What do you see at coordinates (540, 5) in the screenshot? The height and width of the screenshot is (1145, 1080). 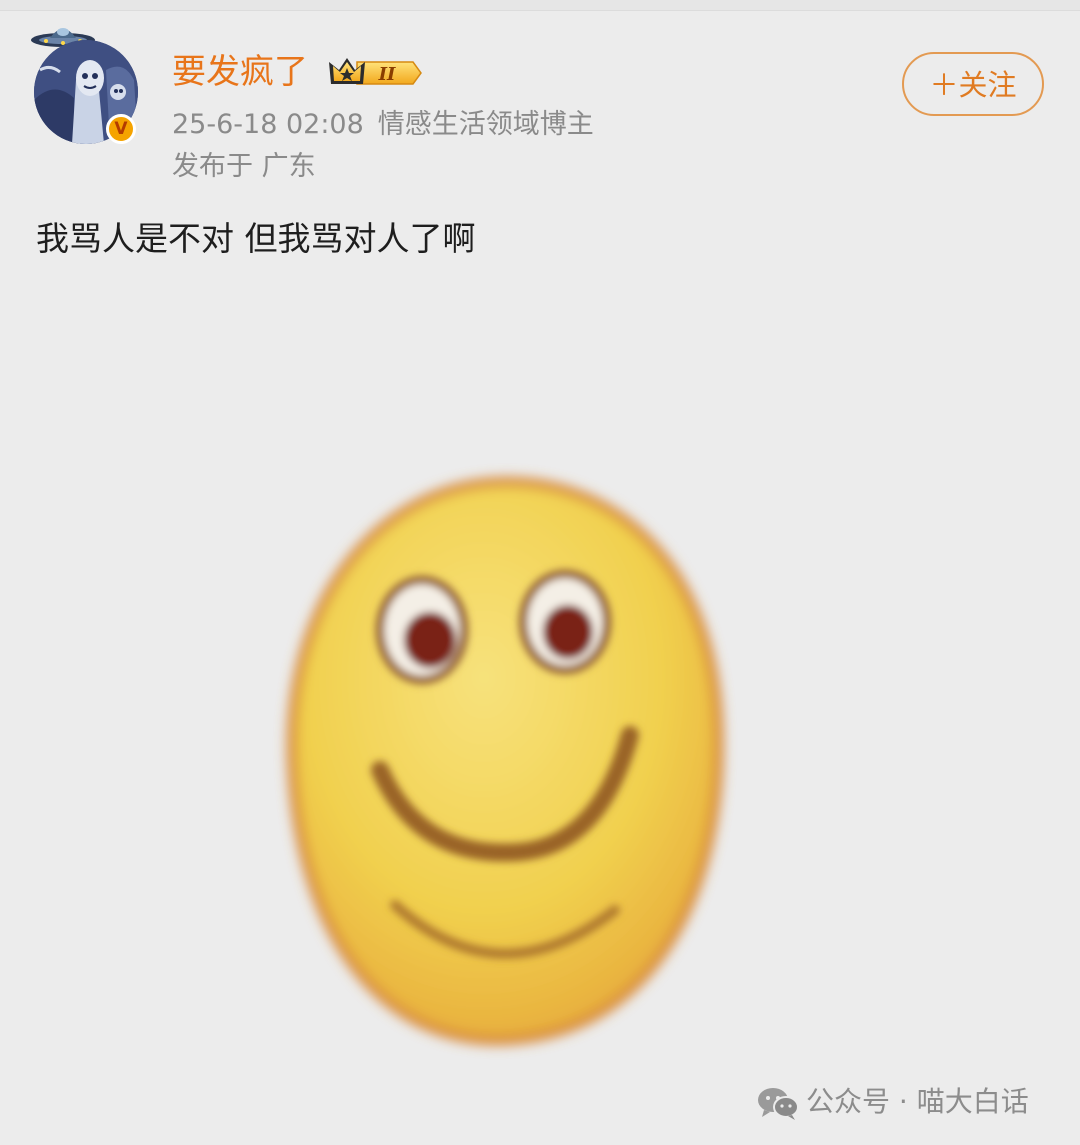 I see `top-divider` at bounding box center [540, 5].